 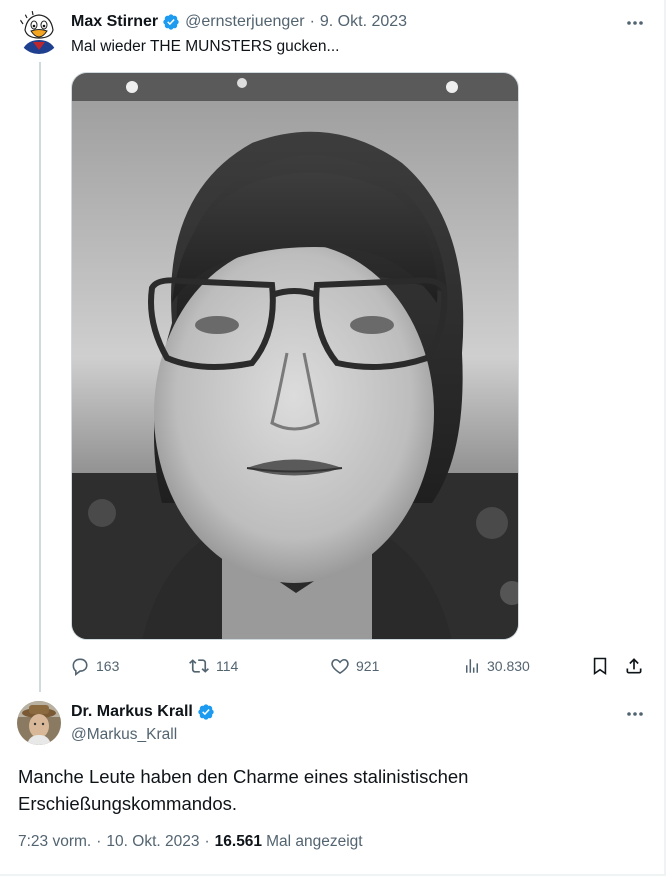 I want to click on tweet-date: 9. Okt. 2023, so click(x=363, y=22).